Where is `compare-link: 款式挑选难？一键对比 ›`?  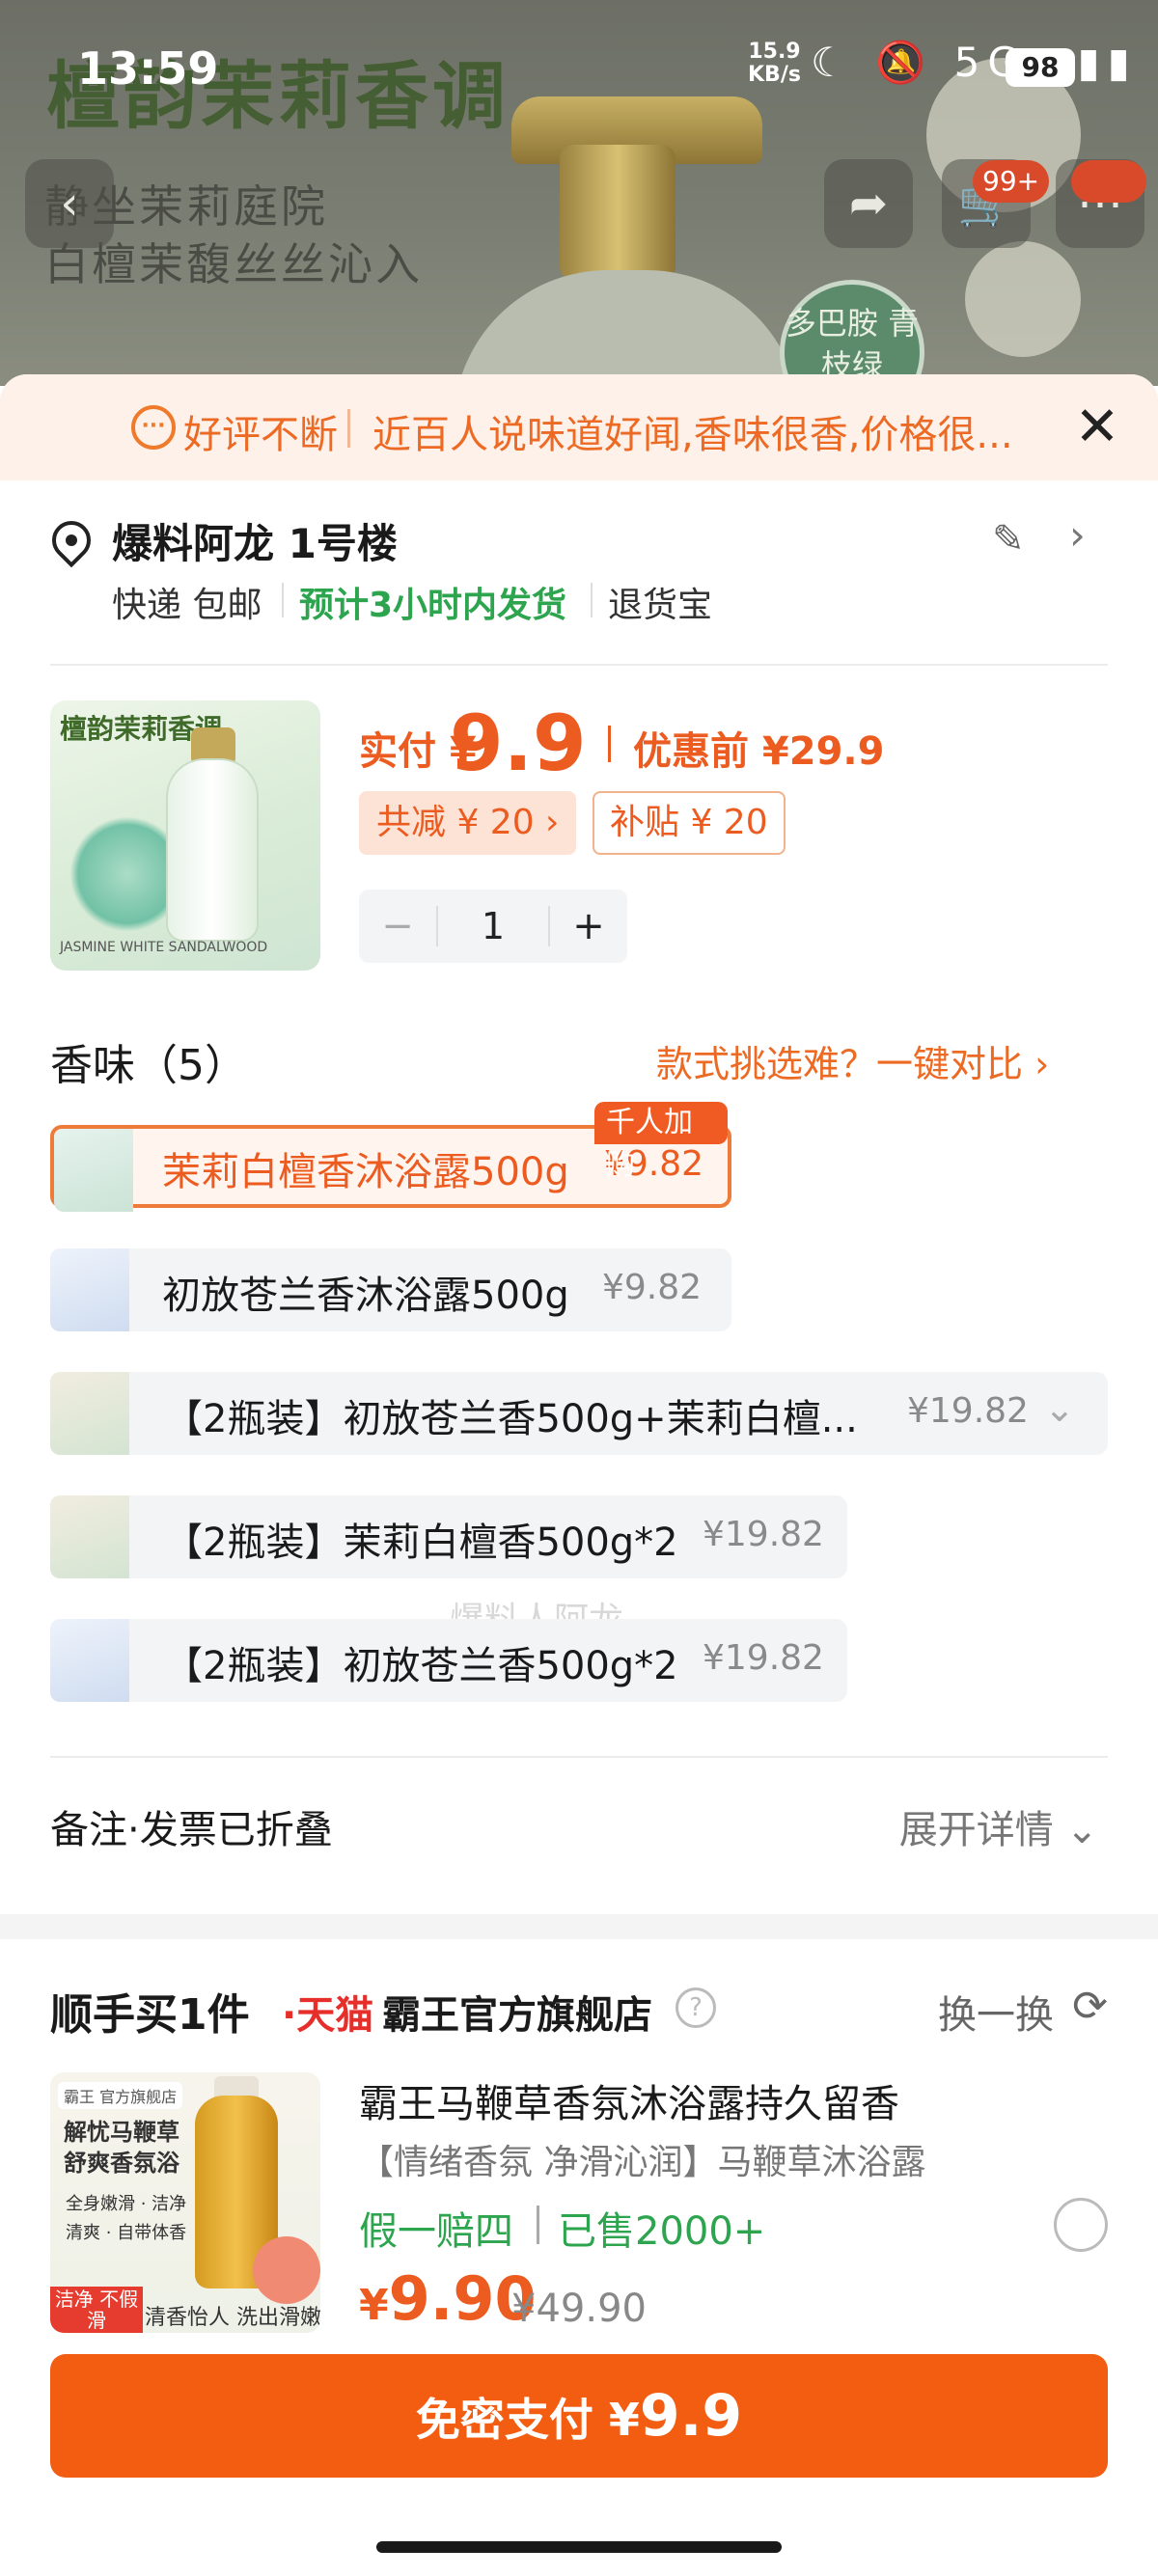
compare-link: 款式挑选难？一键对比 › is located at coordinates (852, 1060).